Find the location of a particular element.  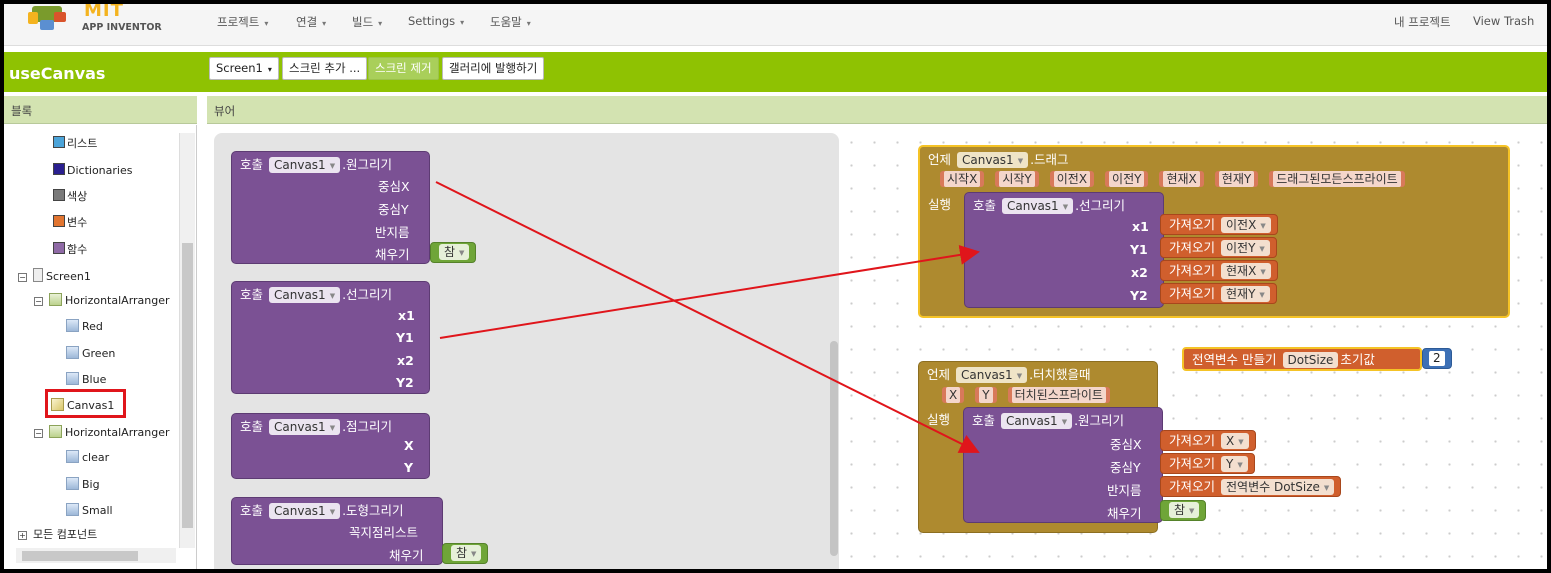

tree-item-red: Red is located at coordinates (84, 327).